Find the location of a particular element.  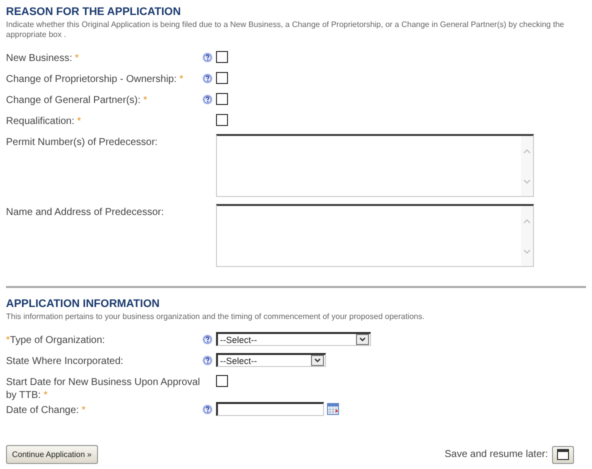

field-label: Change of General Partner(s): * is located at coordinates (77, 100).